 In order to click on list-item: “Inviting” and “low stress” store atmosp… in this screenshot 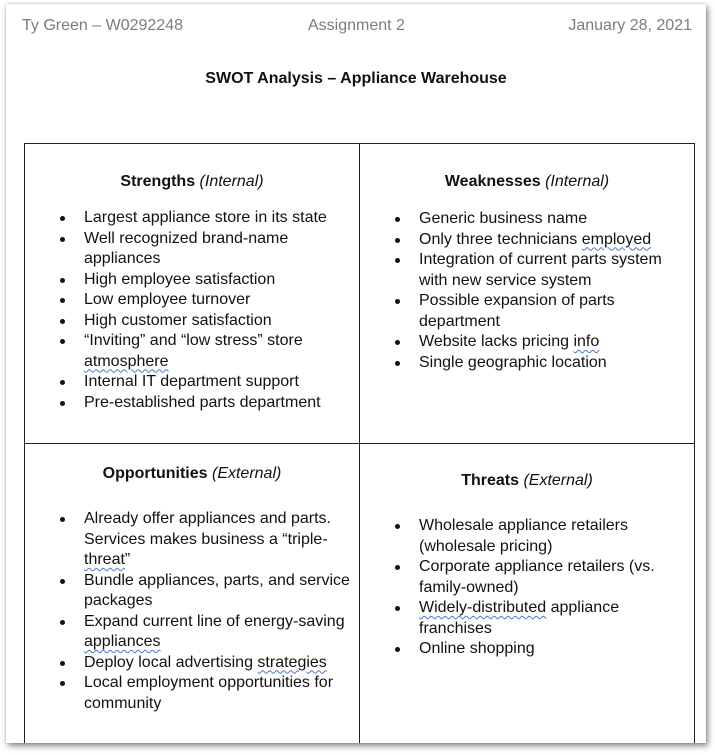, I will do `click(192, 351)`.